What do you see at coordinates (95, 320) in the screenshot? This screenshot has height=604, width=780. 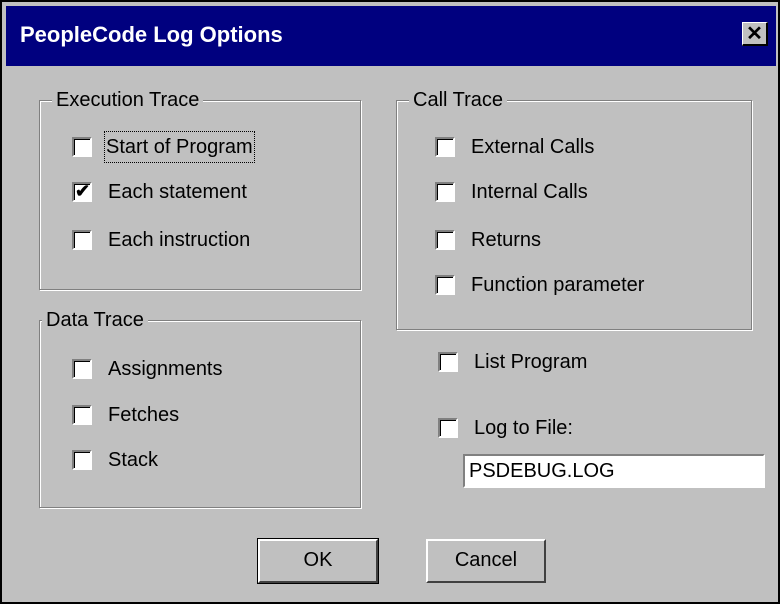 I see `data-trace-legend: Data Trace` at bounding box center [95, 320].